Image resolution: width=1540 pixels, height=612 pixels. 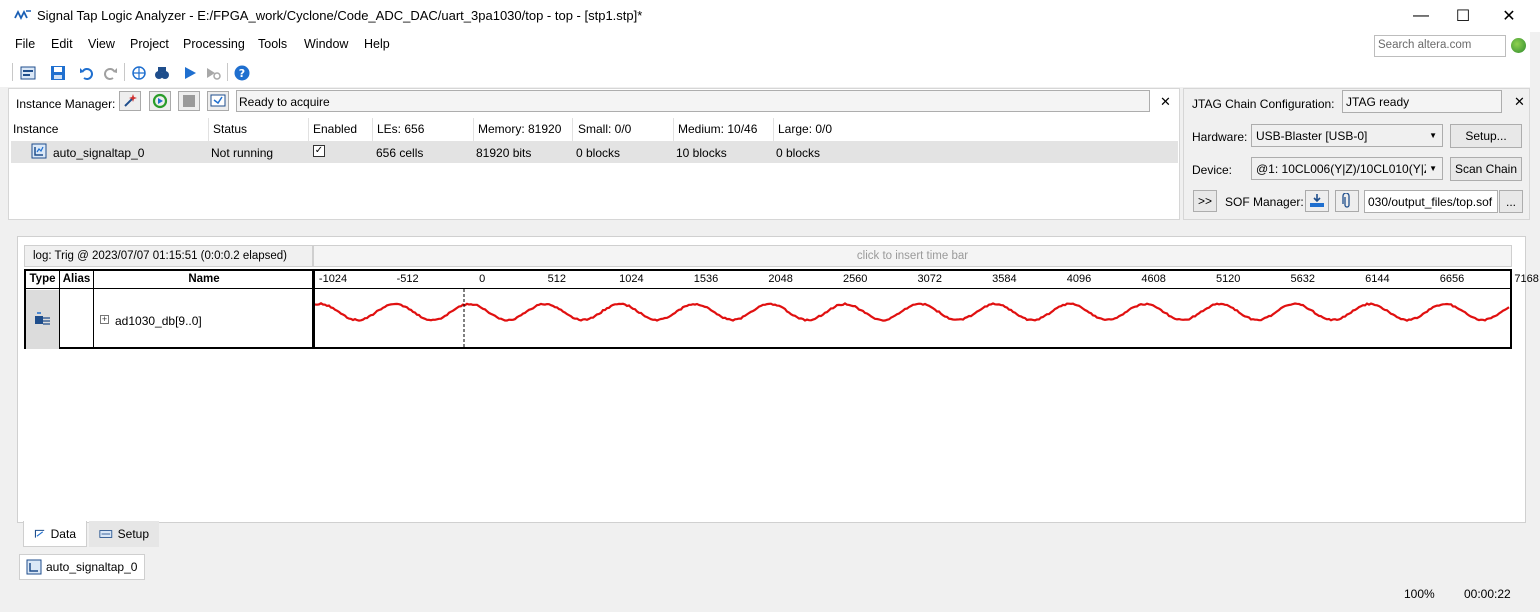 I want to click on paperclip-icon, so click(x=1347, y=201).